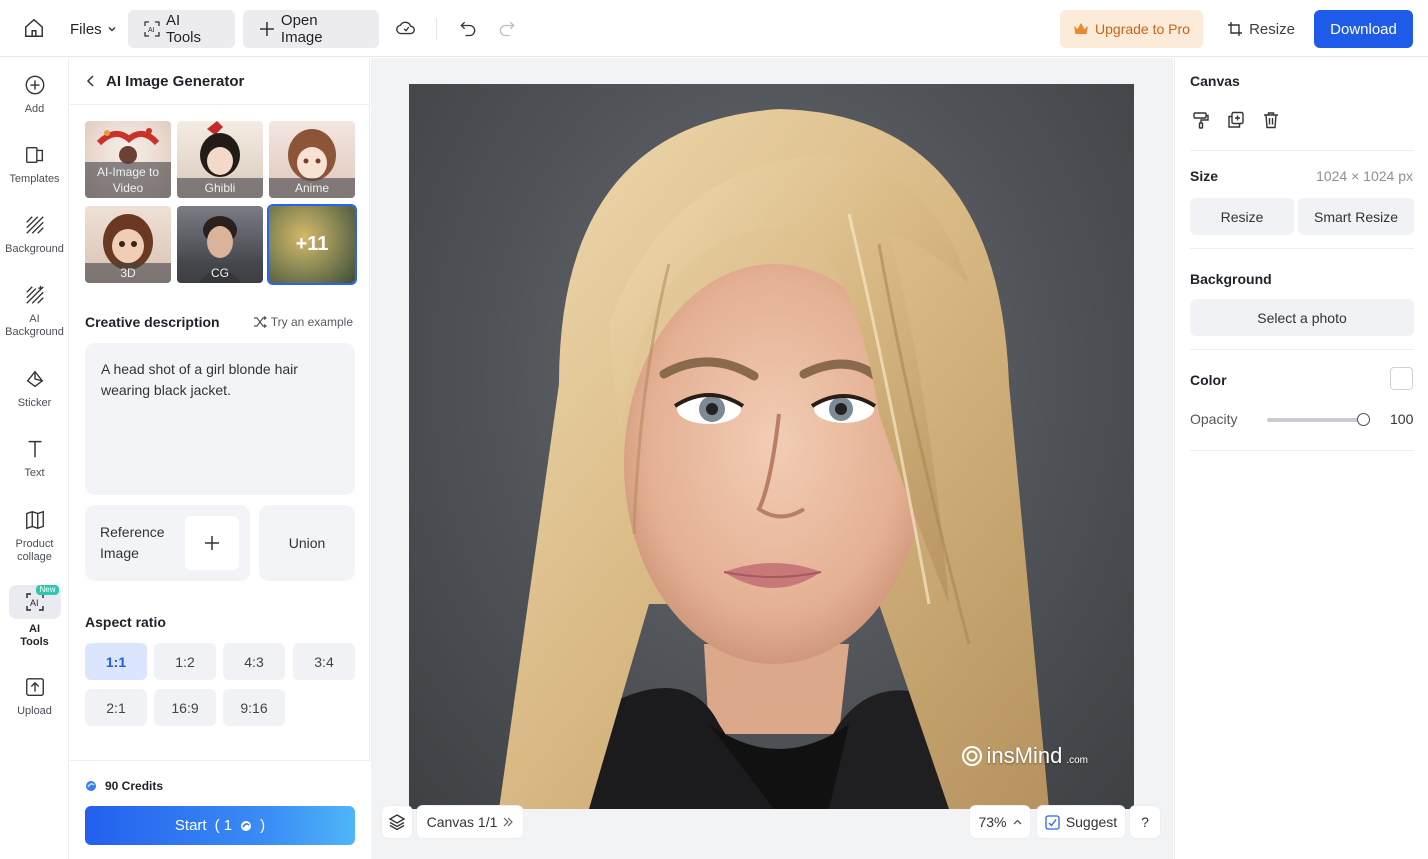 This screenshot has height=859, width=1428. Describe the element at coordinates (181, 29) in the screenshot. I see `ai-tools-button: AI AI Tools` at that location.